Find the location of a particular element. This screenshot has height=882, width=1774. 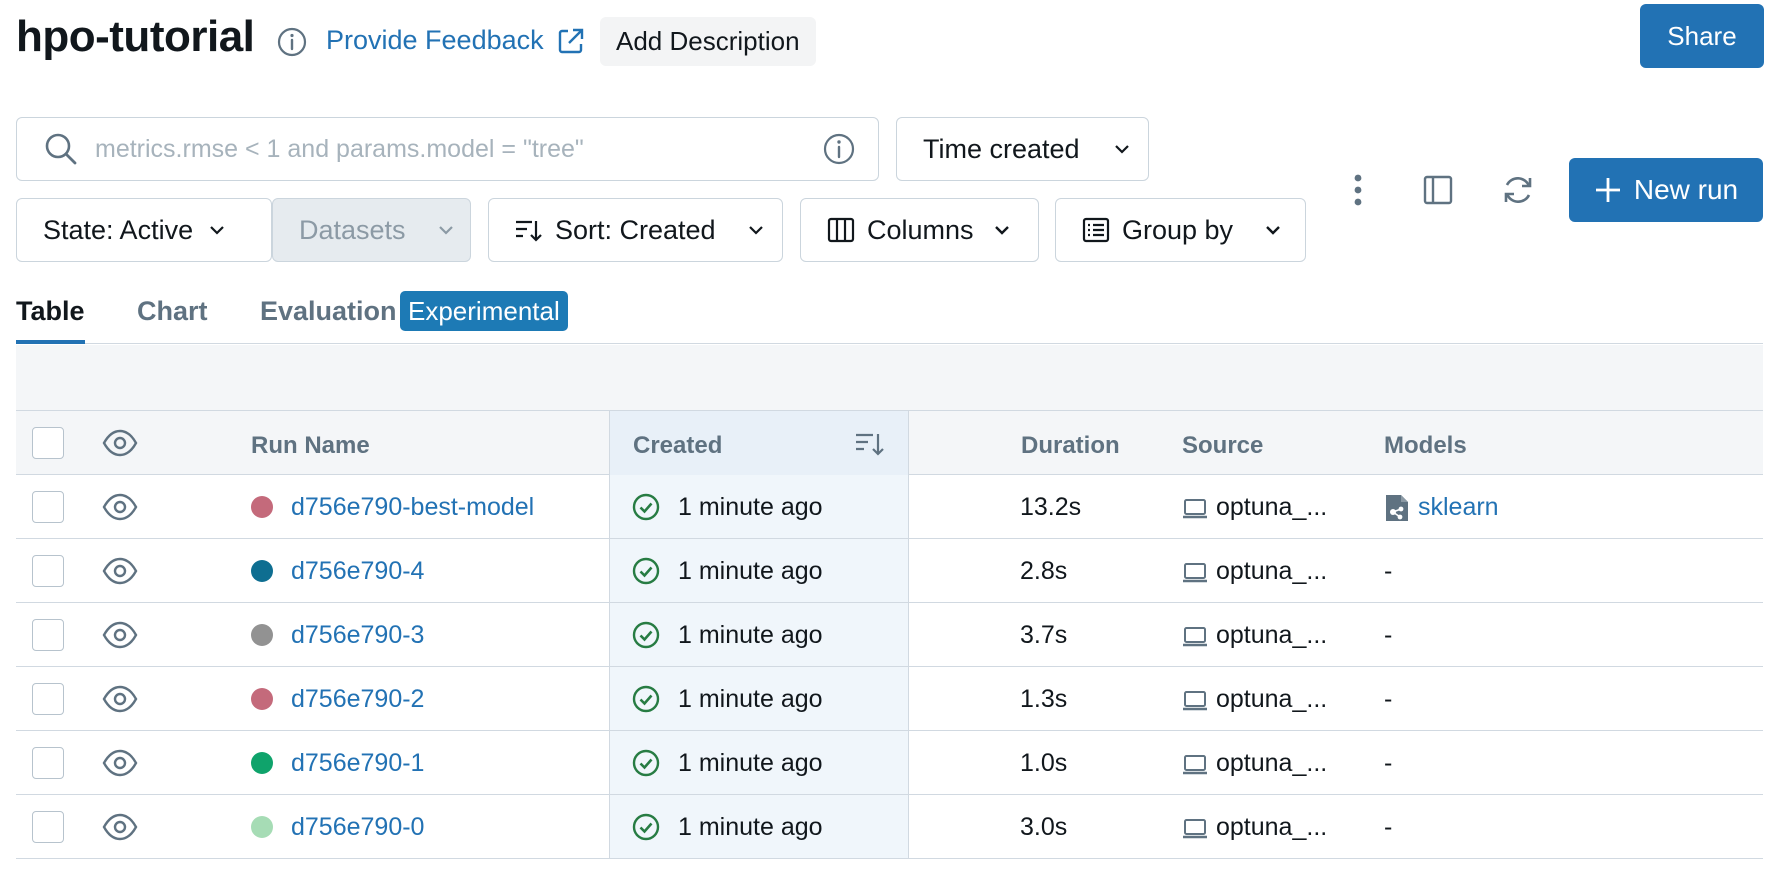

time-created-label: Time created is located at coordinates (1001, 148).